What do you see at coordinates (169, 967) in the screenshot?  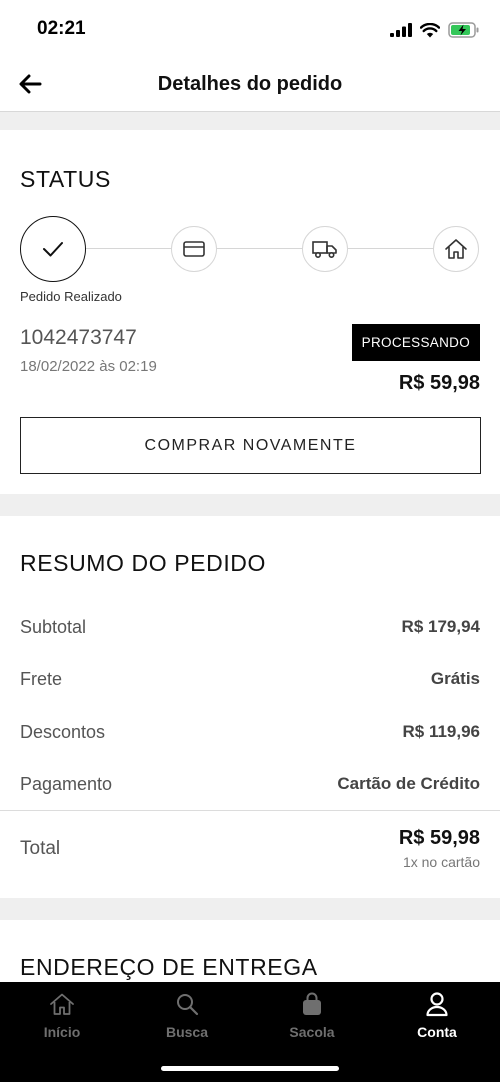 I see `address-title: ENDEREÇO DE ENTREGA` at bounding box center [169, 967].